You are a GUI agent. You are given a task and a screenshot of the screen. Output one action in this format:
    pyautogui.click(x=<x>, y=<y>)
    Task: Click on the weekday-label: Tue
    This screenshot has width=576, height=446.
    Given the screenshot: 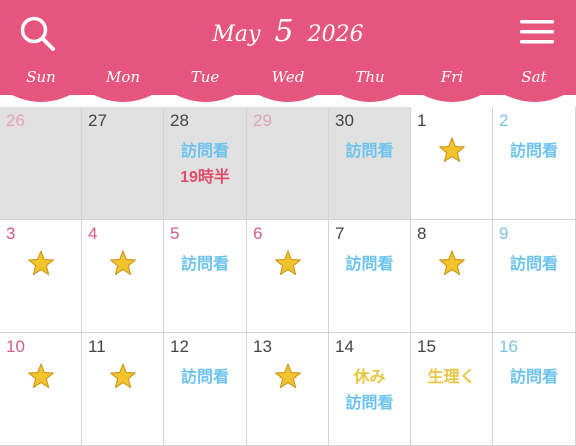 What is the action you would take?
    pyautogui.click(x=205, y=77)
    